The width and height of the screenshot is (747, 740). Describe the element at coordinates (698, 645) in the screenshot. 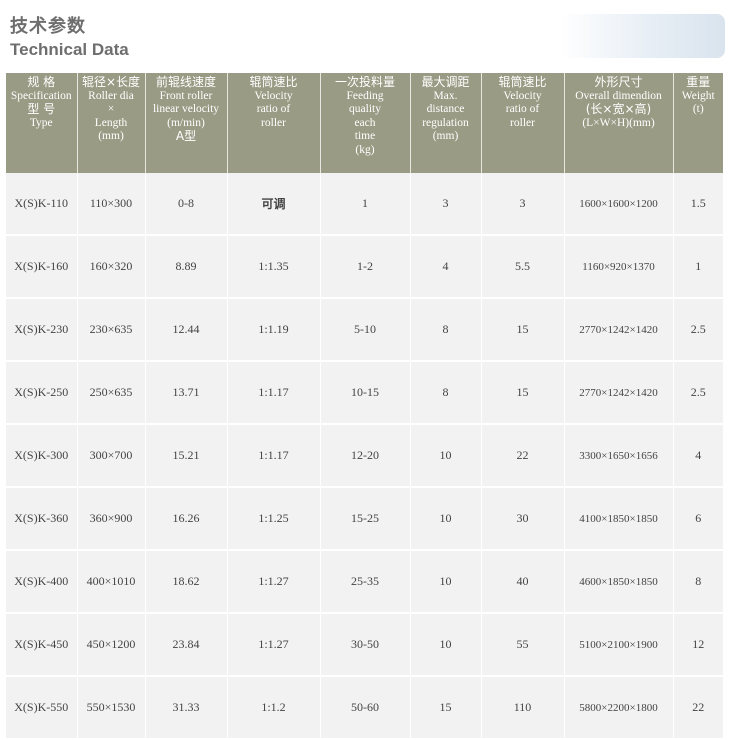

I see `table-cell: 12` at that location.